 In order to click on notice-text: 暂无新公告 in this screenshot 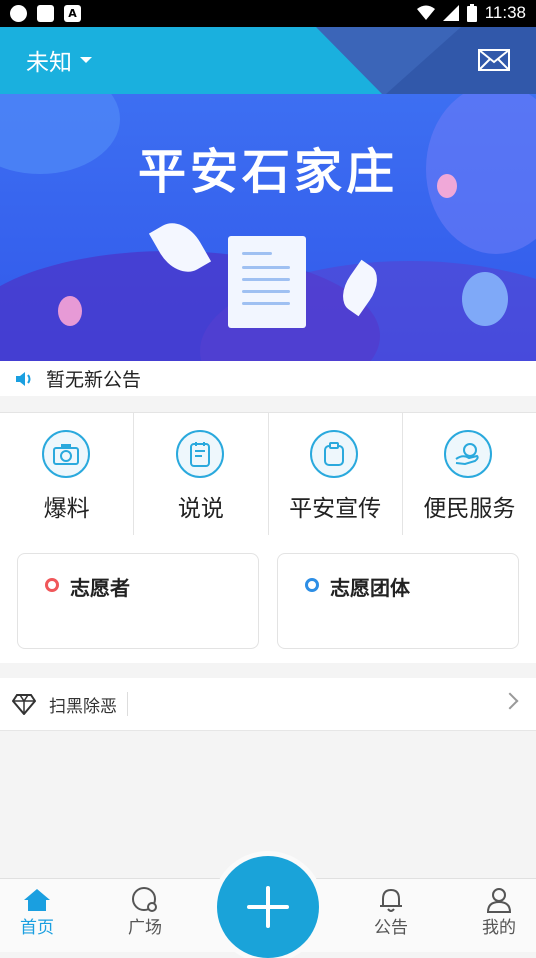, I will do `click(94, 380)`.